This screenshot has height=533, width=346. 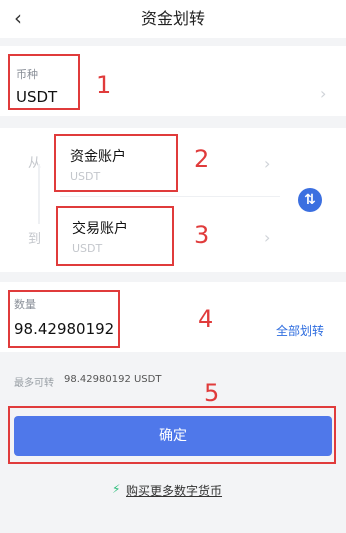 I want to click on divider, so click(x=170, y=196).